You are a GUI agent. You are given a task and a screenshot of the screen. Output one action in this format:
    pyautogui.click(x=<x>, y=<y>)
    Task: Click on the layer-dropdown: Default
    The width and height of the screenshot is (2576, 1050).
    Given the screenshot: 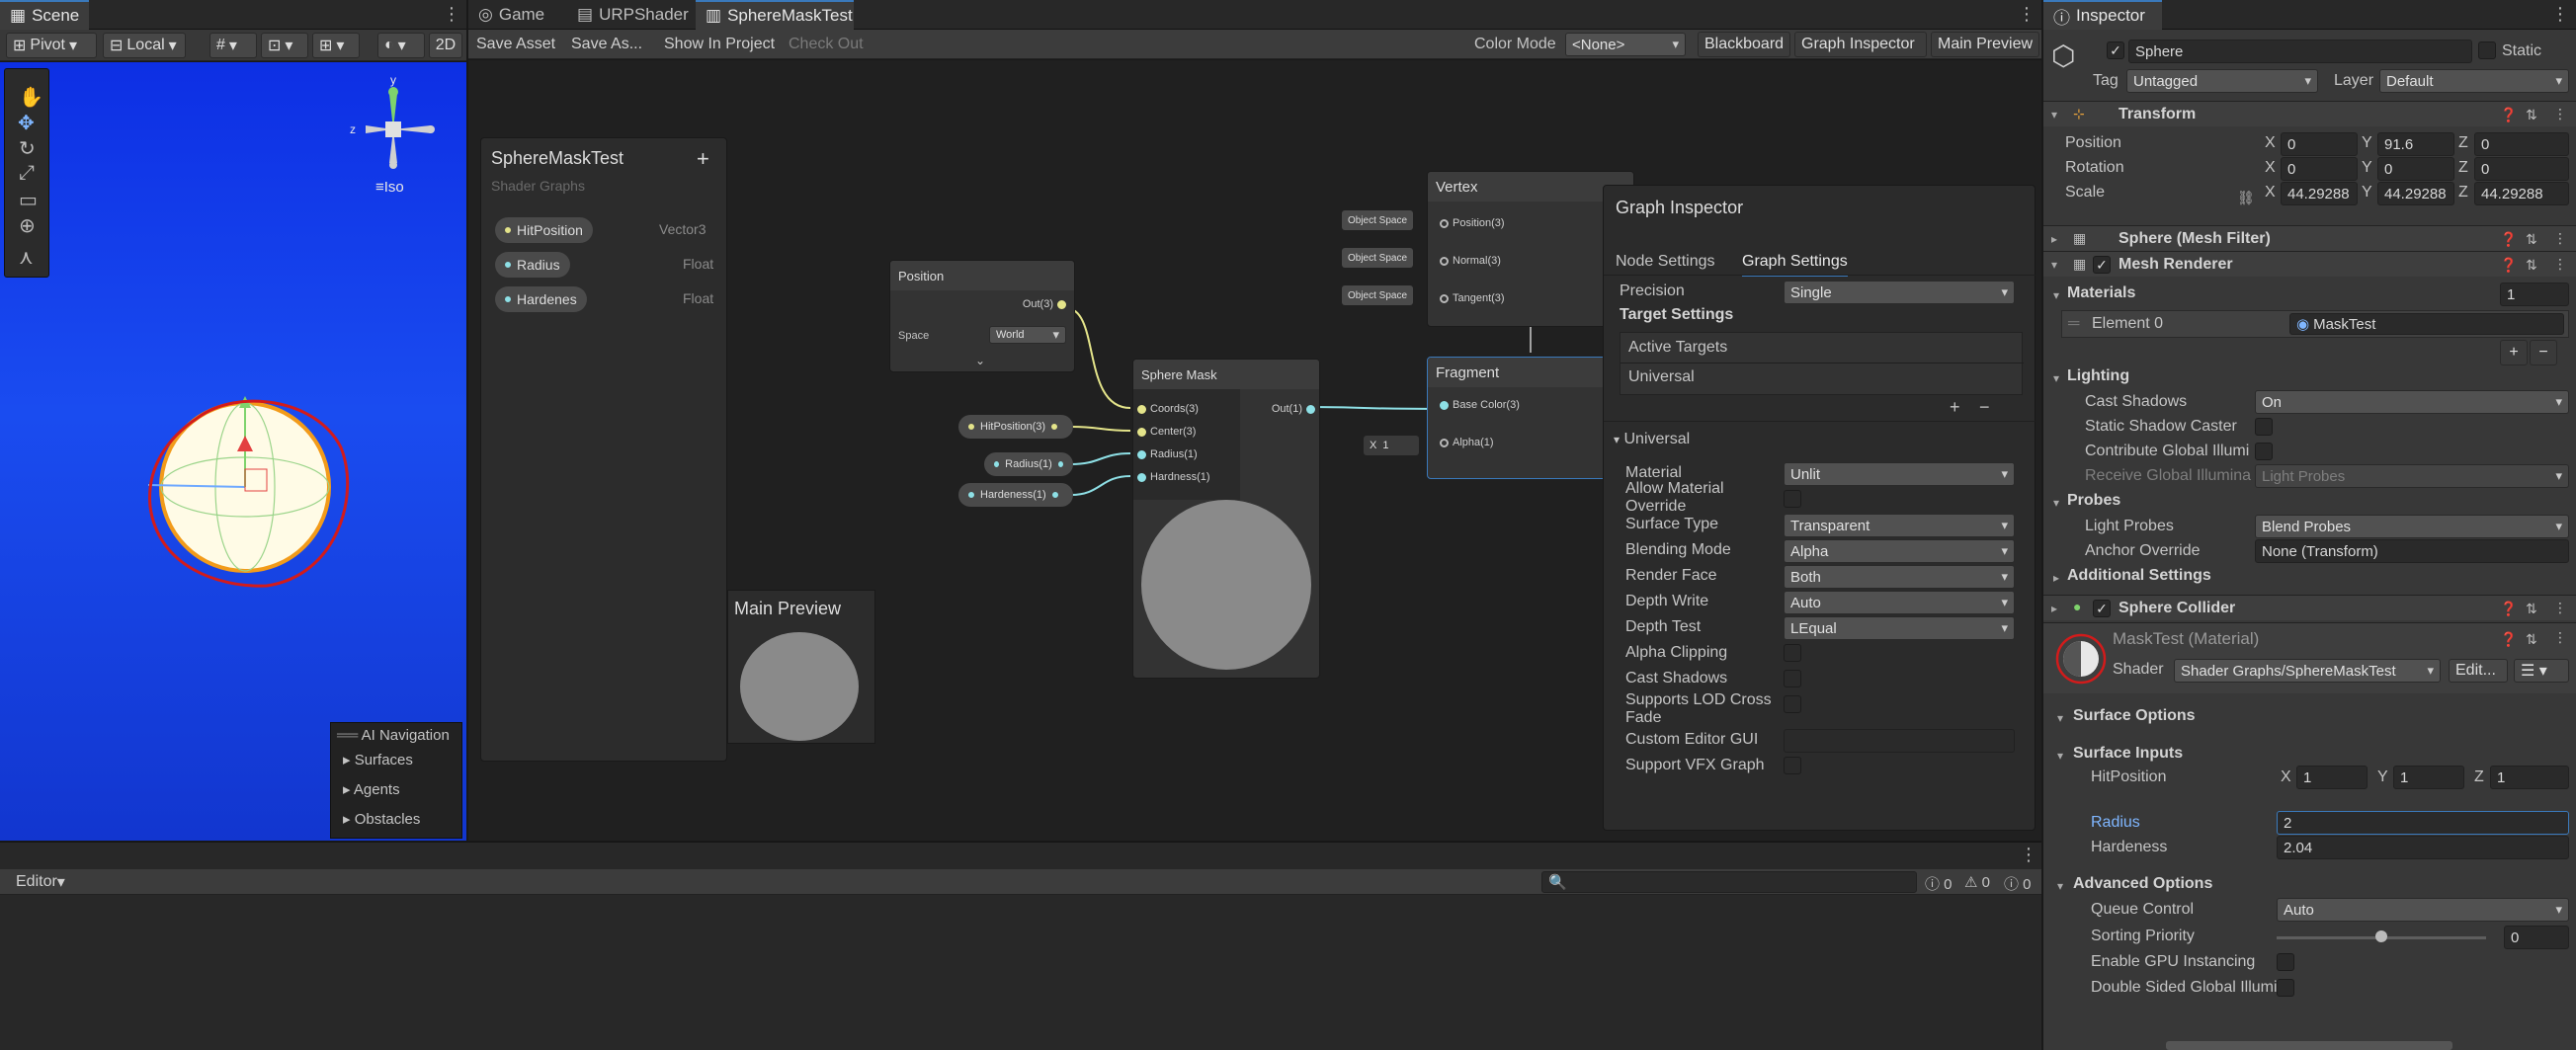 What is the action you would take?
    pyautogui.click(x=2474, y=81)
    